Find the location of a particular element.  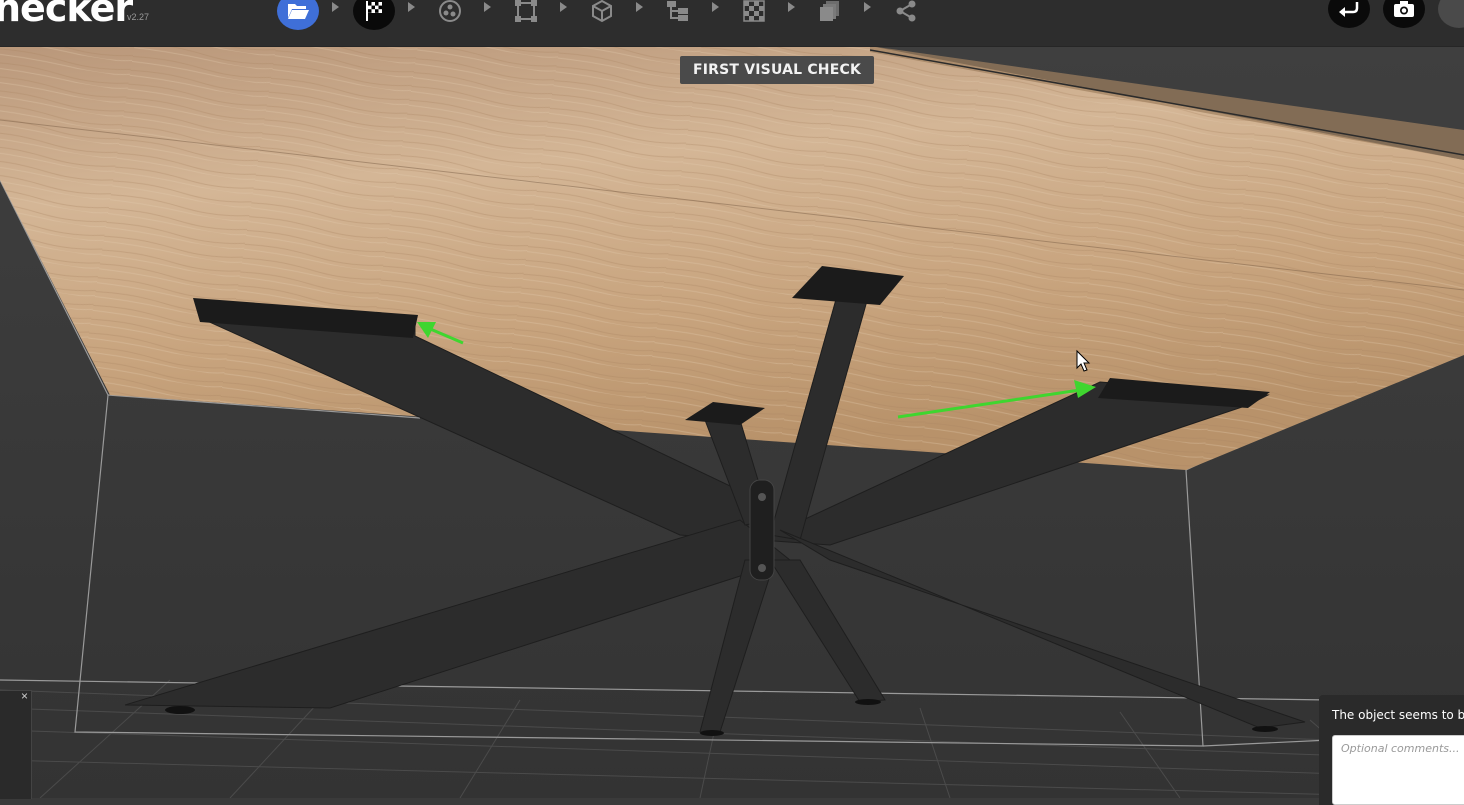

comment-button is located at coordinates (1451, 14).